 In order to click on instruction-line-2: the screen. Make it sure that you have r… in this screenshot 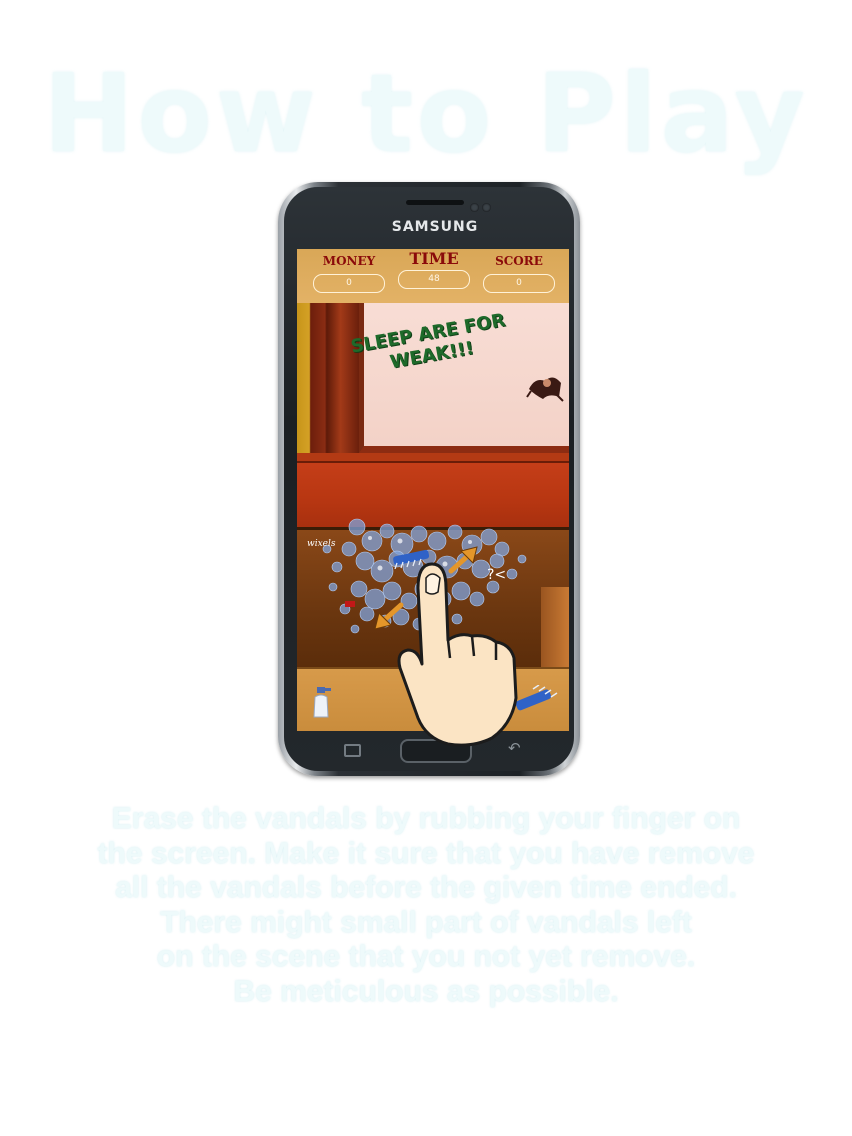, I will do `click(426, 853)`.